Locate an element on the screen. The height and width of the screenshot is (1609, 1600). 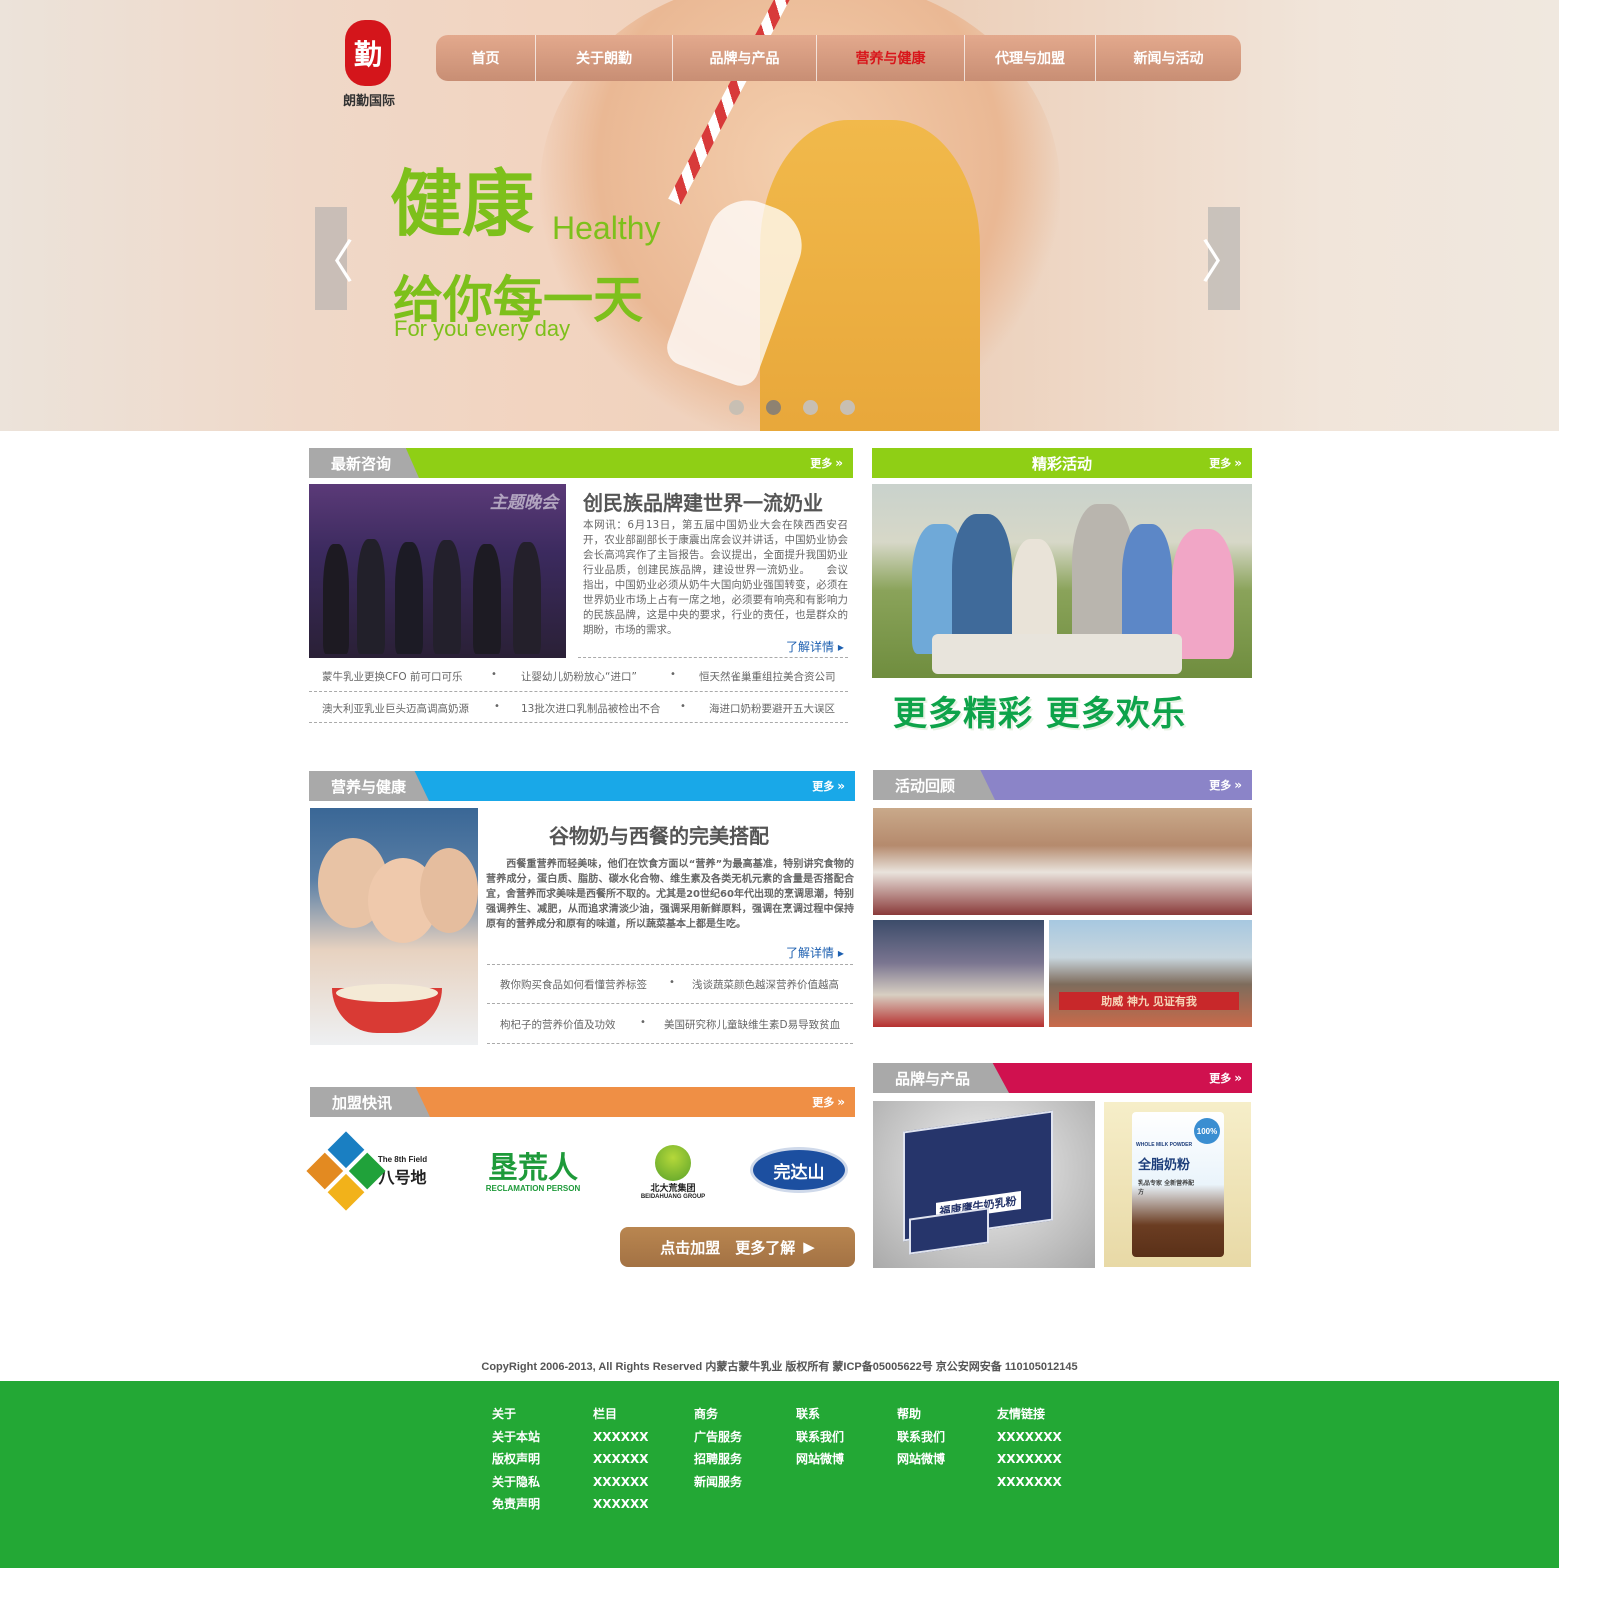
news-item: 13批次进口乳制品被检出不合 is located at coordinates (590, 708).